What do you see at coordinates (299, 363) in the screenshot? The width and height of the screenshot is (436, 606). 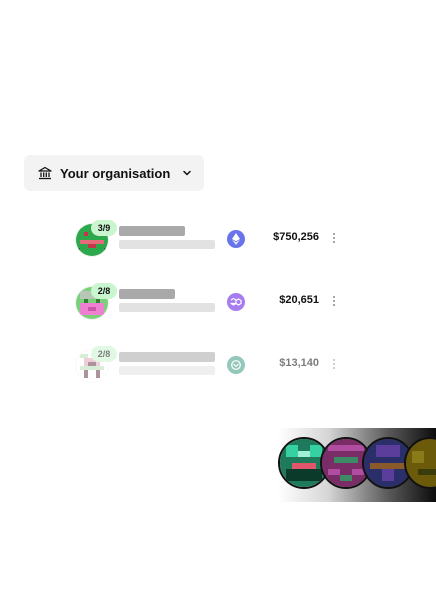 I see `account-balance: $13,140` at bounding box center [299, 363].